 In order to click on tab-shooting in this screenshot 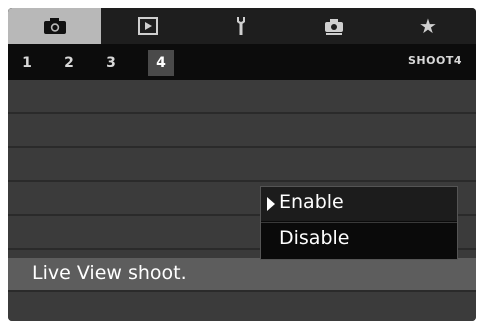, I will do `click(54, 26)`.